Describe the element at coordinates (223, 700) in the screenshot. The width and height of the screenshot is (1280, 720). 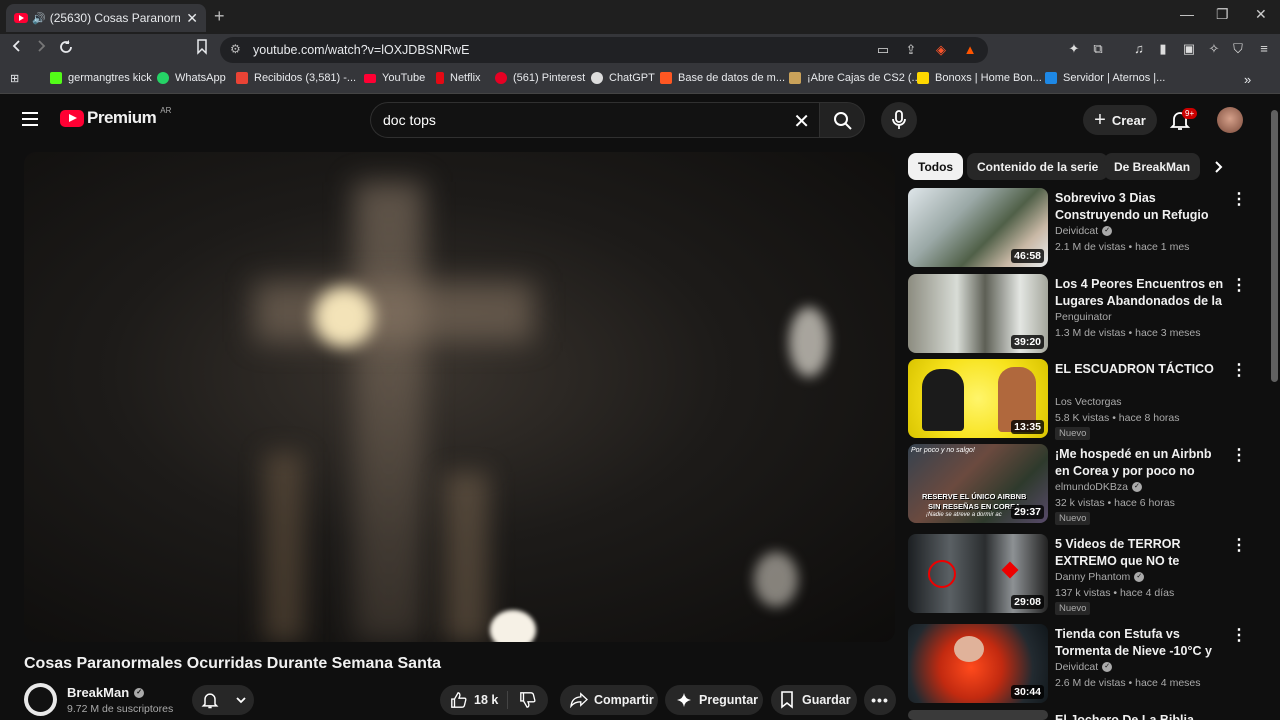
I see `subscribed-notifications-button` at that location.